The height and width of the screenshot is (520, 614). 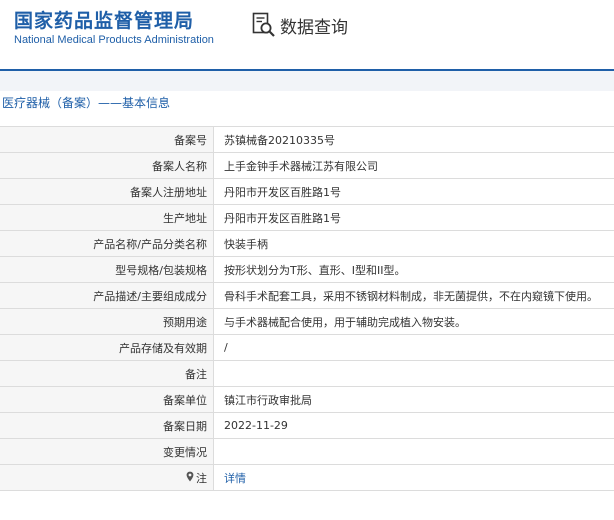 What do you see at coordinates (107, 399) in the screenshot?
I see `field-label: 备案单位` at bounding box center [107, 399].